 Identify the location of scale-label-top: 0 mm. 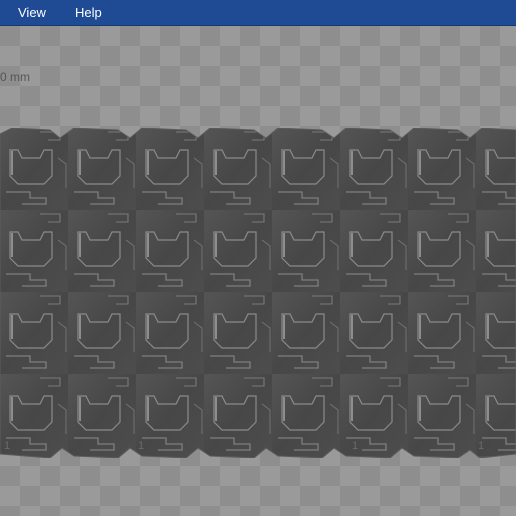
(15, 77).